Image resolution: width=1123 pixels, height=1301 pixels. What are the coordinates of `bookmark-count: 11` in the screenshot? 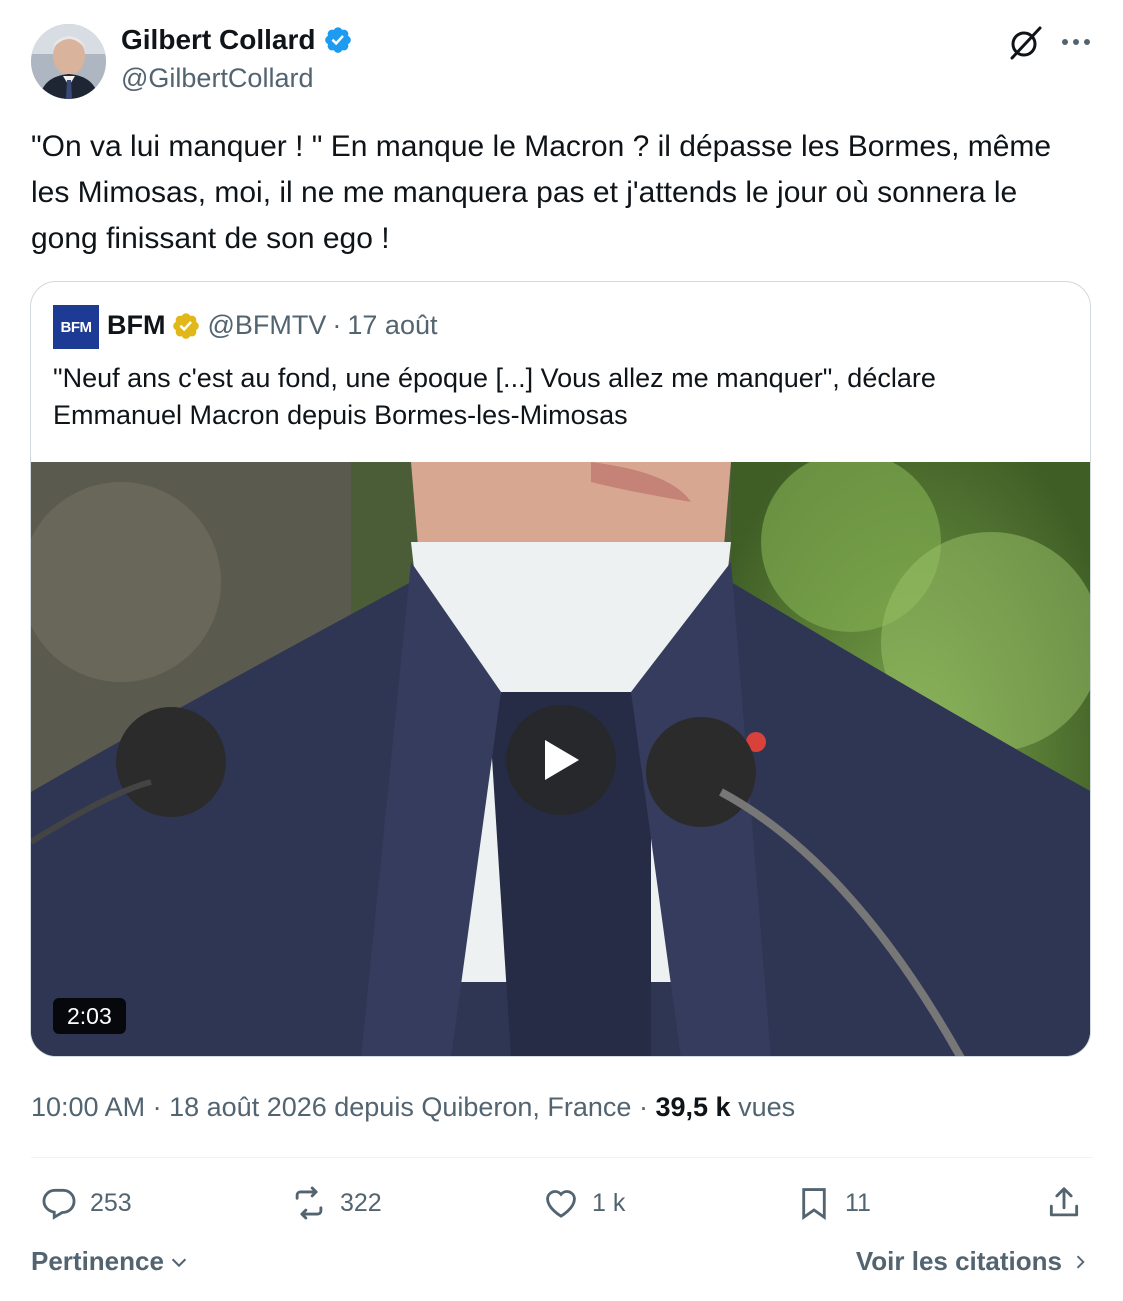 It's located at (858, 1202).